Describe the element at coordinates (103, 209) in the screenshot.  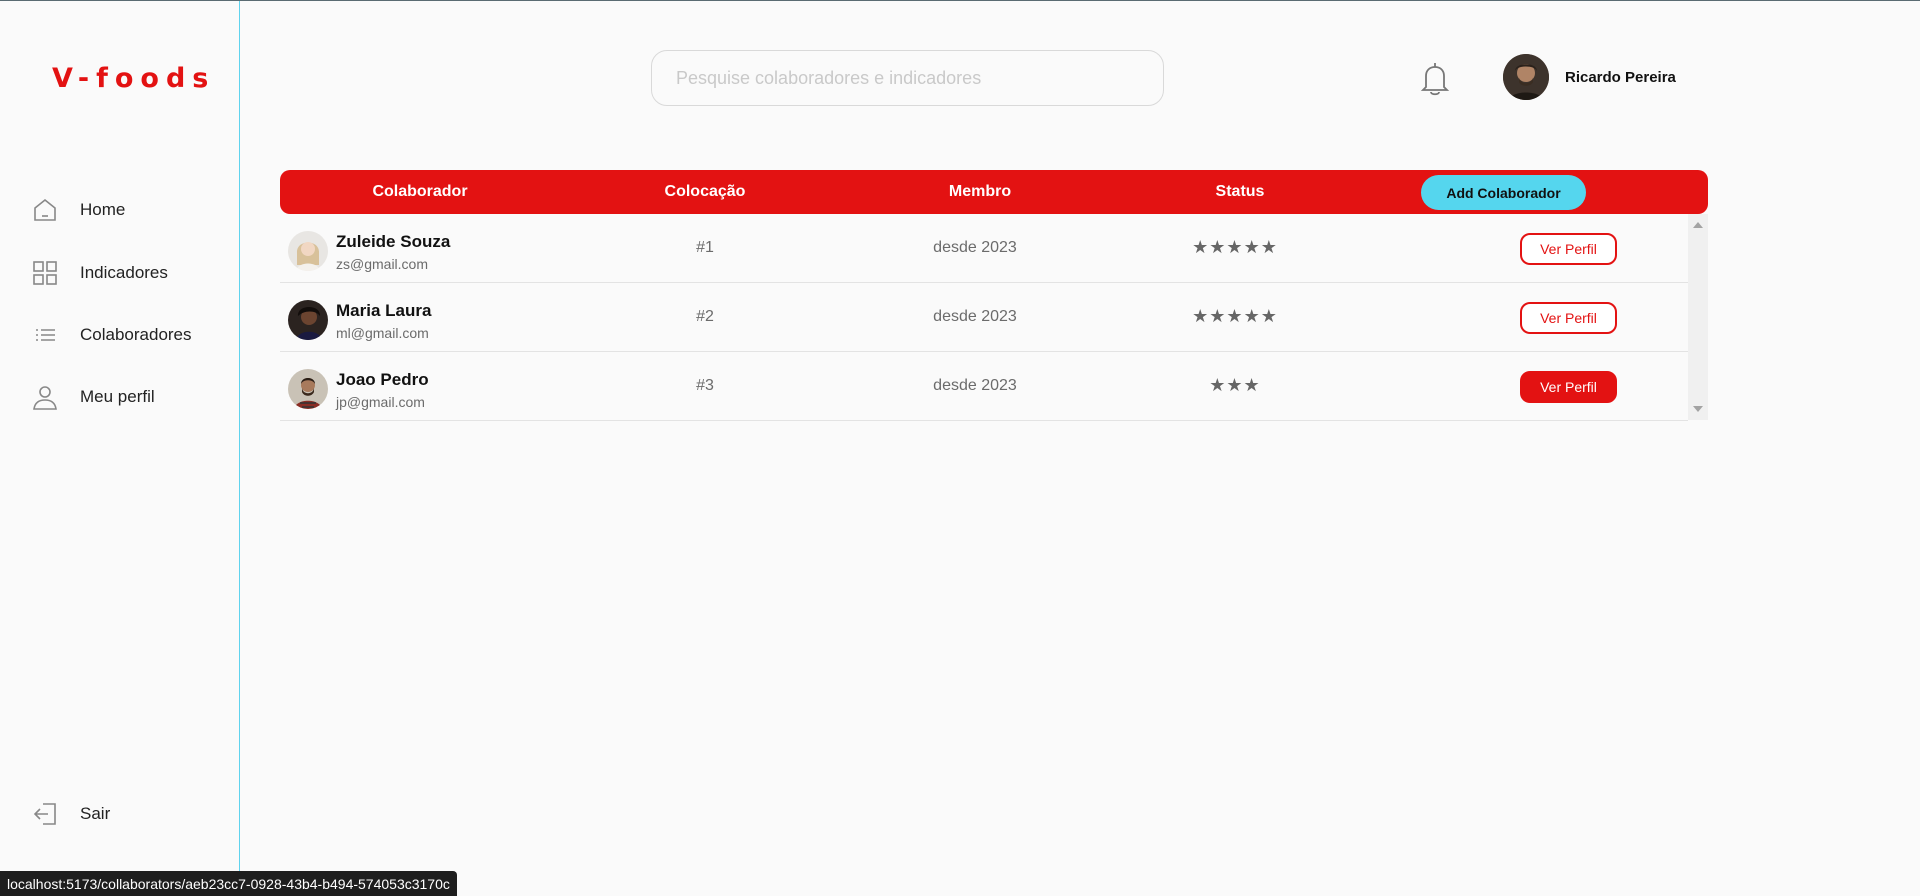
I see `sidebar-item-label: Home` at that location.